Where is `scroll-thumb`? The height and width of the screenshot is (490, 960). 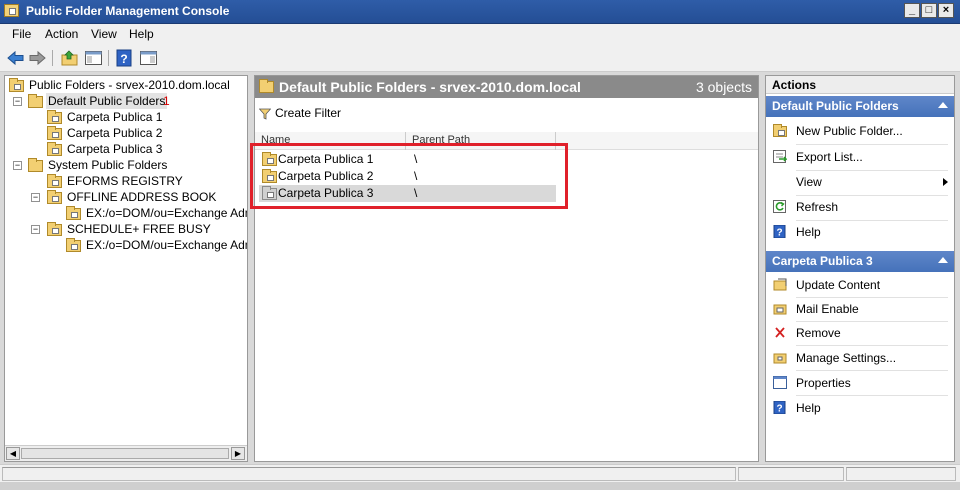 scroll-thumb is located at coordinates (125, 453).